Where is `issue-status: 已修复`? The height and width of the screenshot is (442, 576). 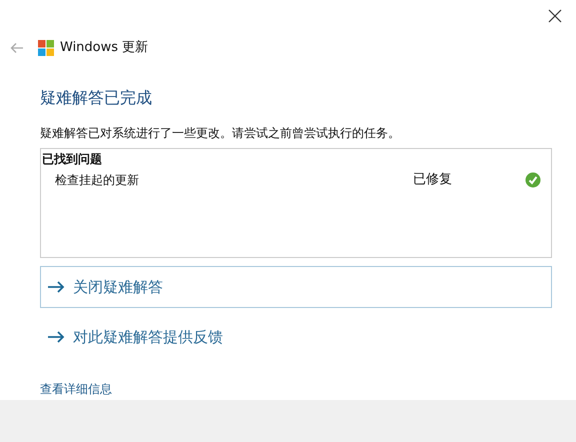
issue-status: 已修复 is located at coordinates (433, 180).